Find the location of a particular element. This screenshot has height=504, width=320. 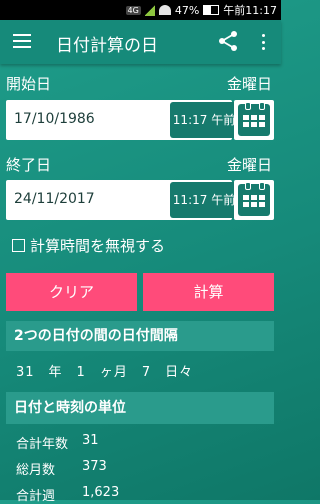

unit-label: 総月数 is located at coordinates (36, 470).